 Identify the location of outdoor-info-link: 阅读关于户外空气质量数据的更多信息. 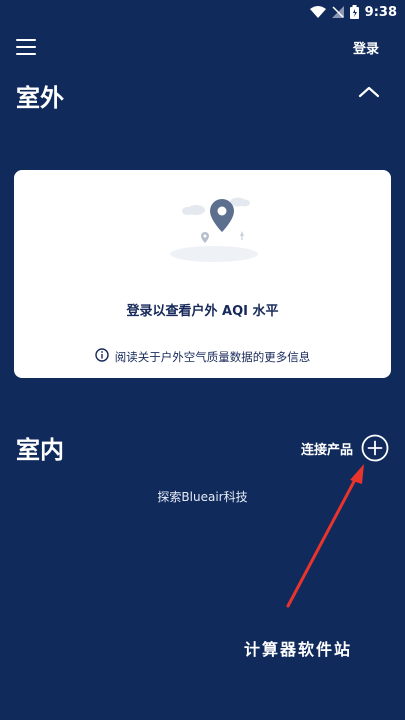
(202, 356).